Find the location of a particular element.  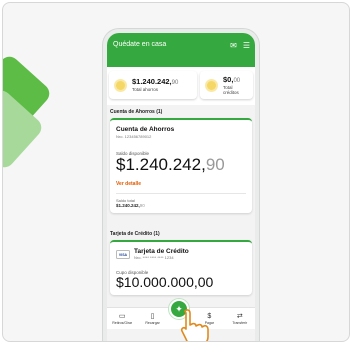

total-savings-amount: $1.240.242, is located at coordinates (152, 81).